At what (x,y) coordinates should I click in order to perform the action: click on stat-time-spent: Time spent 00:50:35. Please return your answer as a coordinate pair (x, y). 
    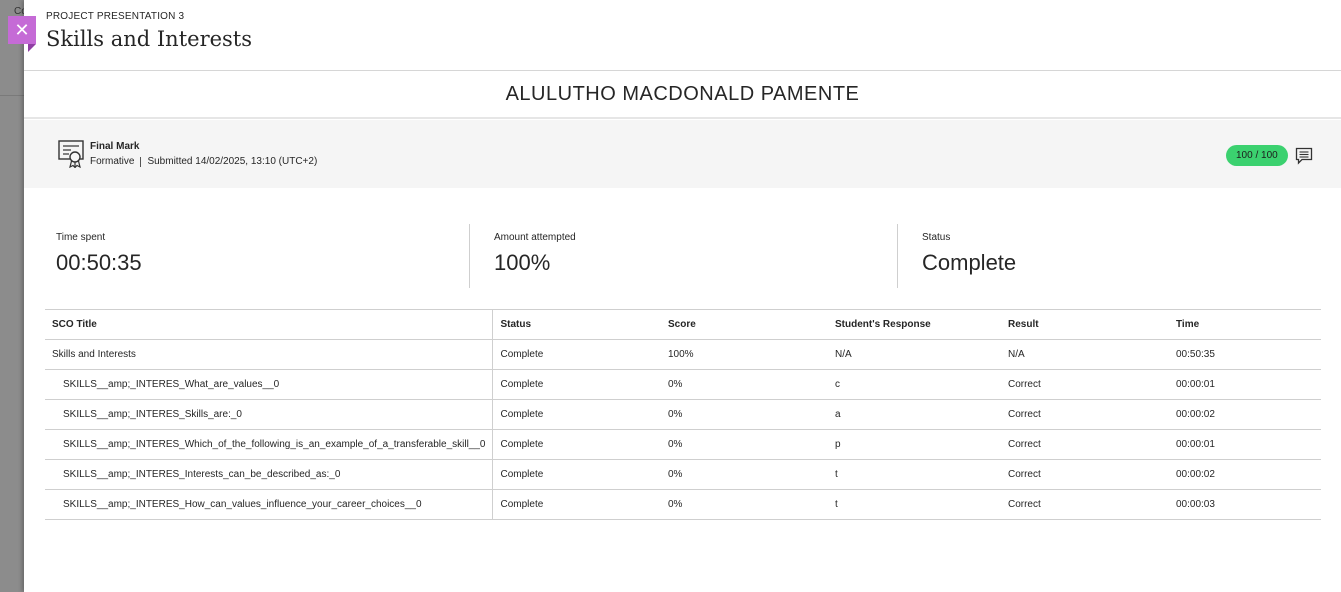
    Looking at the image, I should click on (258, 256).